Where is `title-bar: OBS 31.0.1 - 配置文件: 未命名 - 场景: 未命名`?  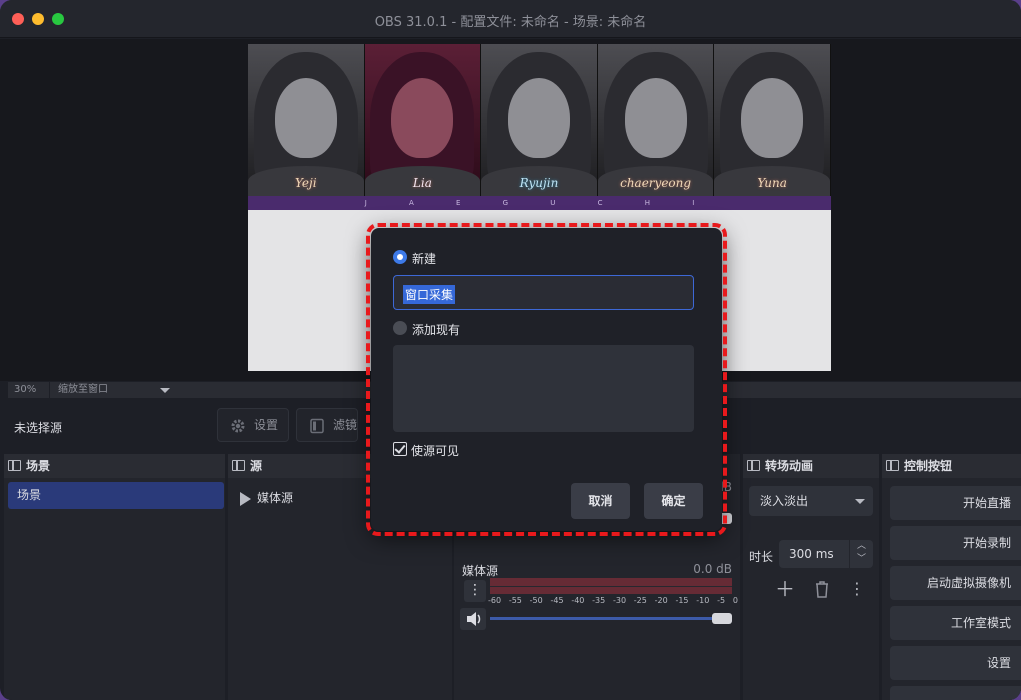
title-bar: OBS 31.0.1 - 配置文件: 未命名 - 场景: 未命名 is located at coordinates (510, 19).